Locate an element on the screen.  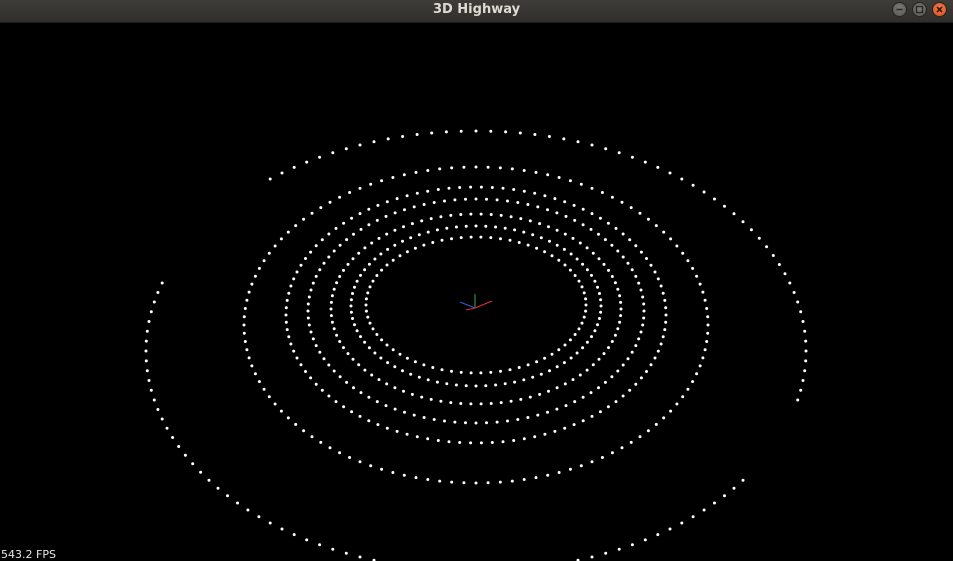
window-title: 3D Highway is located at coordinates (476, 9).